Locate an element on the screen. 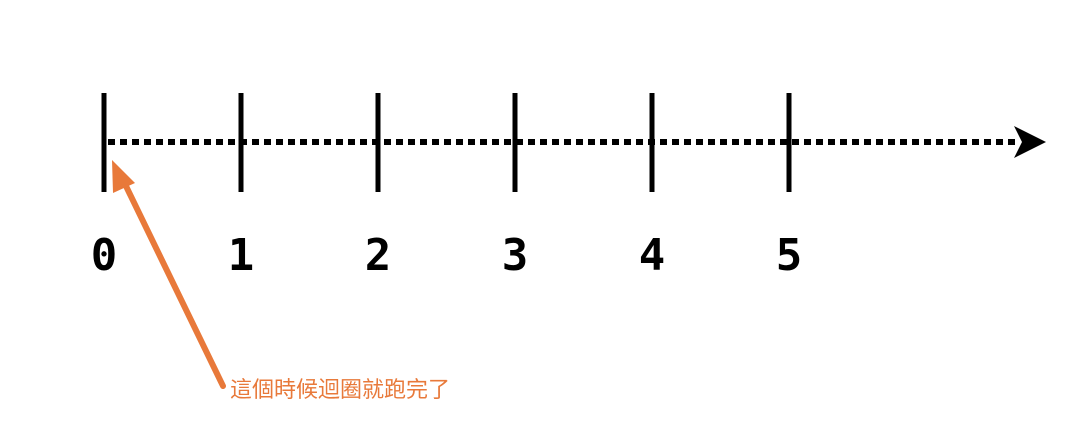 Image resolution: width=1076 pixels, height=447 pixels. tick-label-5: 5 is located at coordinates (789, 255).